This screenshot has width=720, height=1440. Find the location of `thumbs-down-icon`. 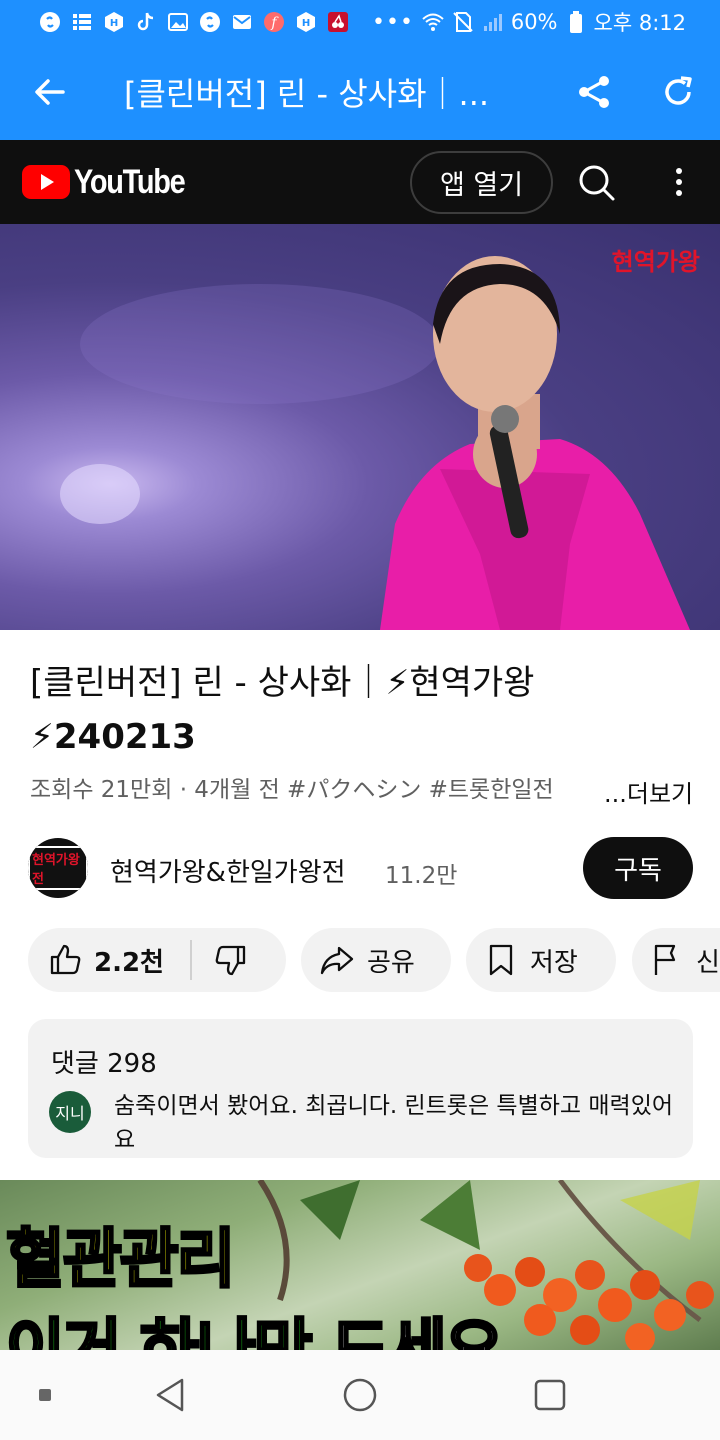

thumbs-down-icon is located at coordinates (230, 960).